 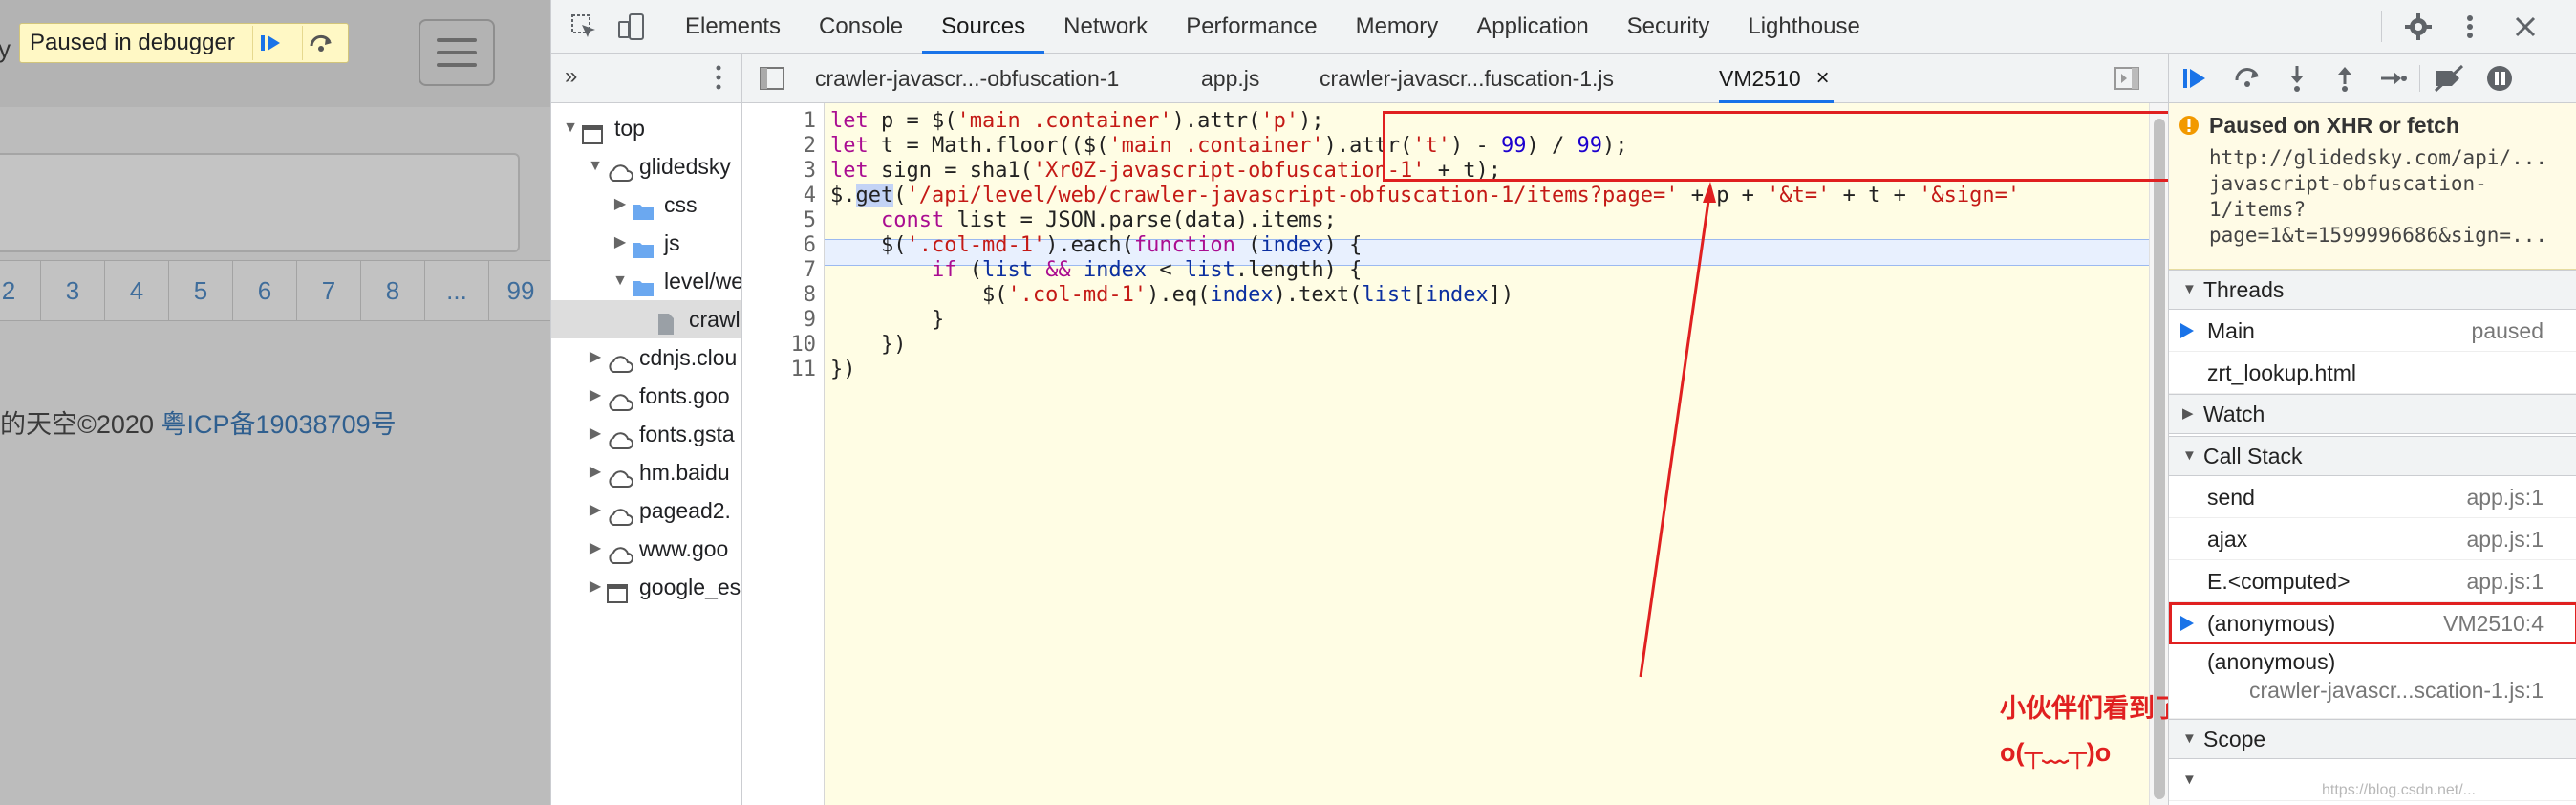 I want to click on pause-on-exceptions-icon, so click(x=2499, y=78).